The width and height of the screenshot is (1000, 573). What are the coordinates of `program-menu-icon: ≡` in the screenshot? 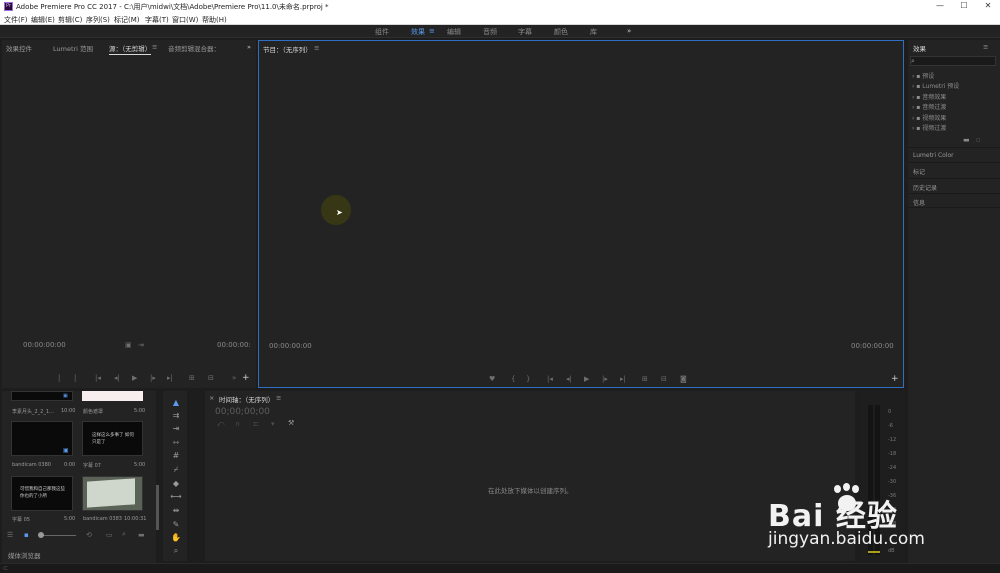 It's located at (316, 48).